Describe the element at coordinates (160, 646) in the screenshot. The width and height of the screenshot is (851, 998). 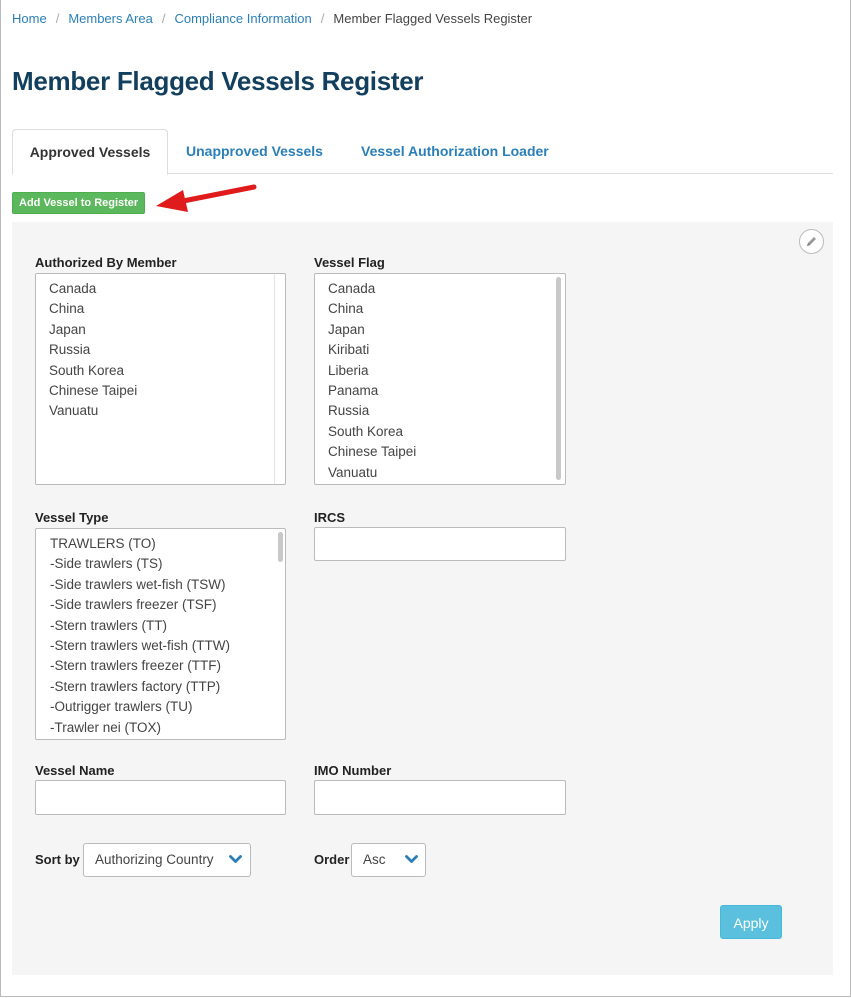
I see `list-option: -Stern trawlers wet-fish (TTW)` at that location.